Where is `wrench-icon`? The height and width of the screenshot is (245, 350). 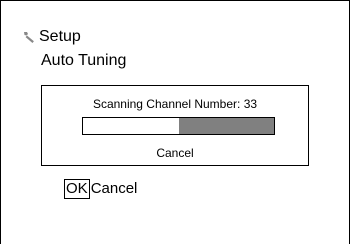
wrench-icon is located at coordinates (29, 37).